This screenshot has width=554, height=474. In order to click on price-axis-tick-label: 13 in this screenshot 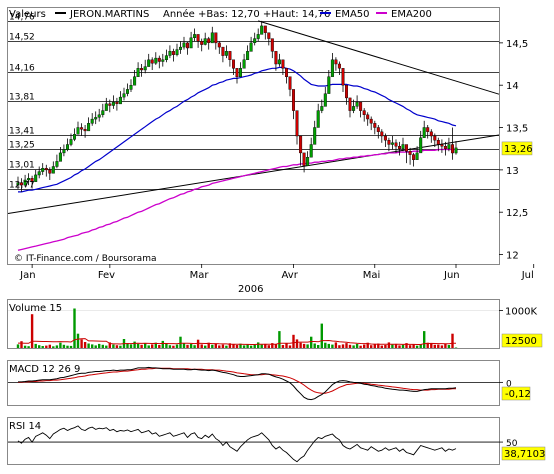, I will do `click(512, 171)`.